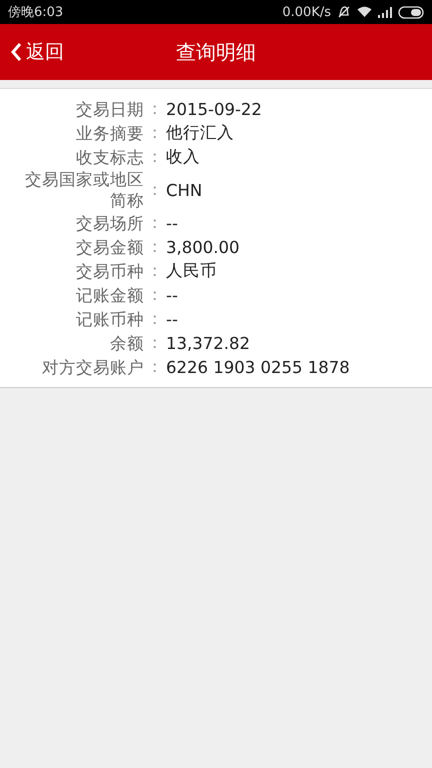 The image size is (432, 768). Describe the element at coordinates (184, 190) in the screenshot. I see `field-value: CHN` at that location.